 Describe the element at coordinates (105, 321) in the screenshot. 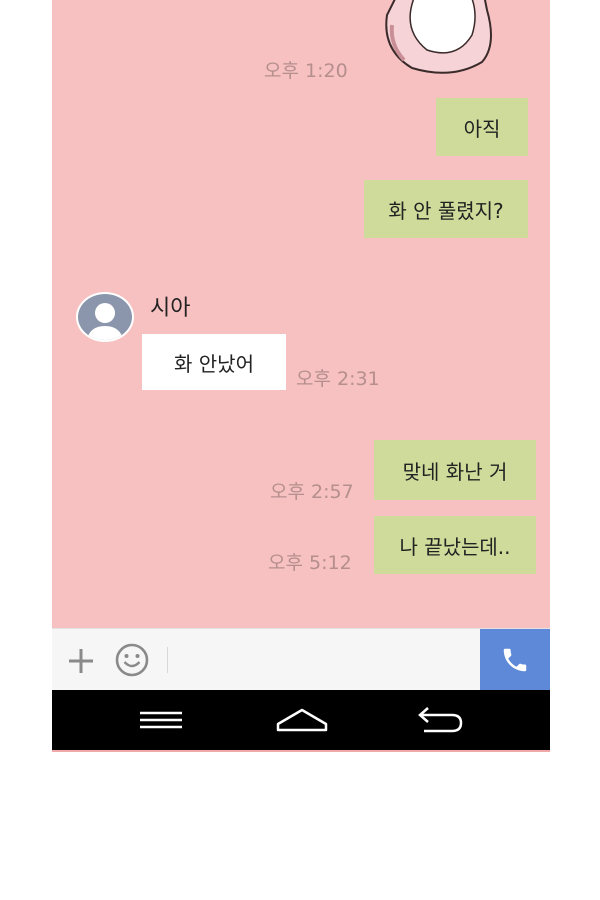

I see `user-silhouette-icon` at that location.